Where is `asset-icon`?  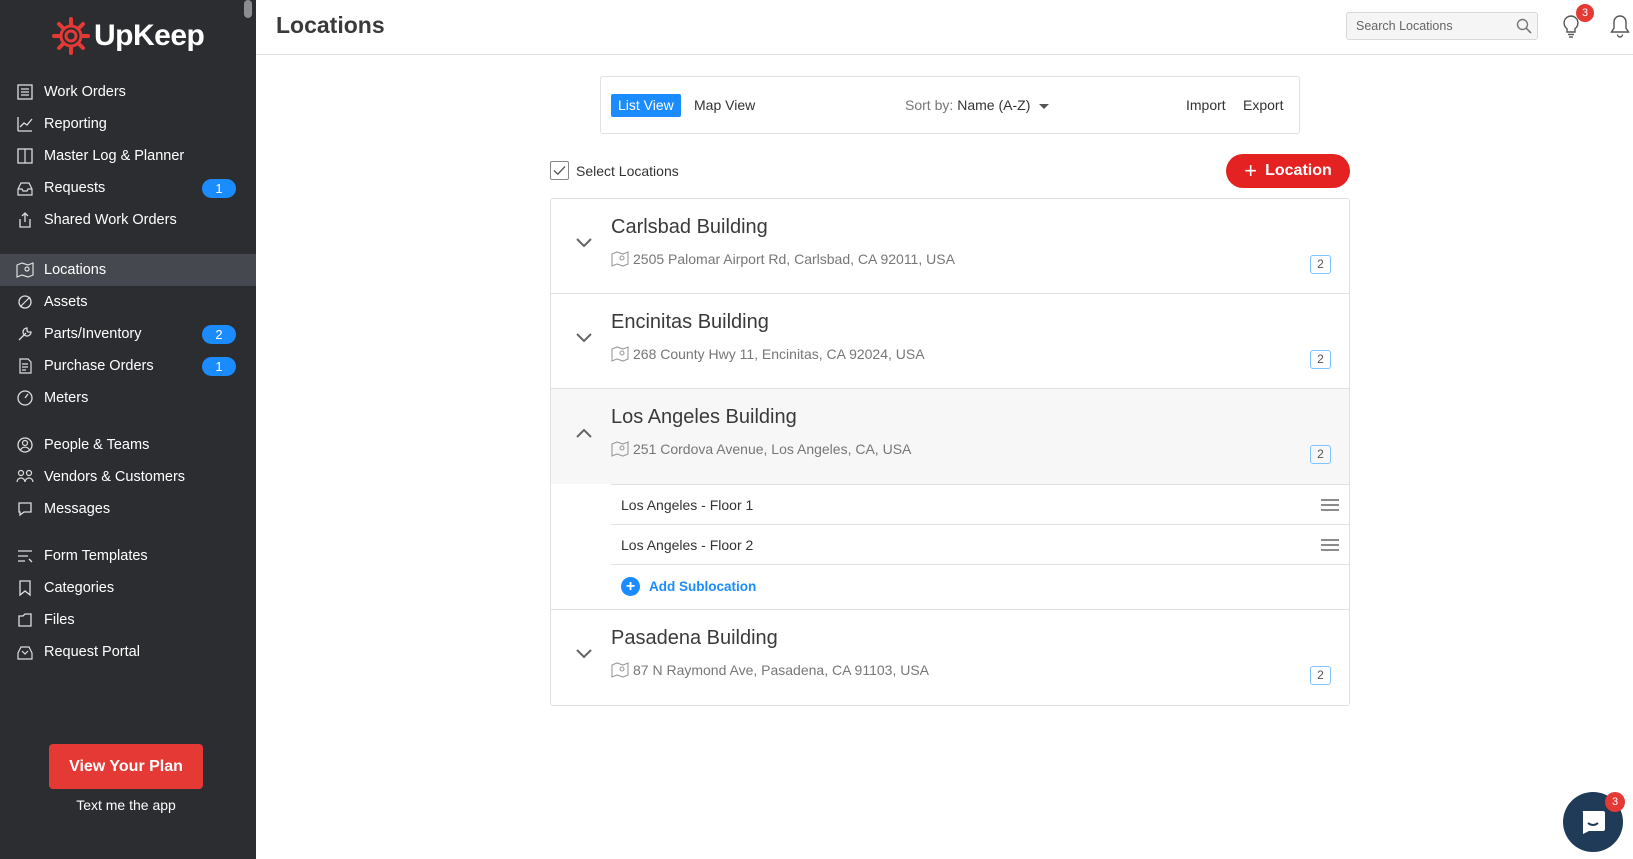 asset-icon is located at coordinates (25, 302).